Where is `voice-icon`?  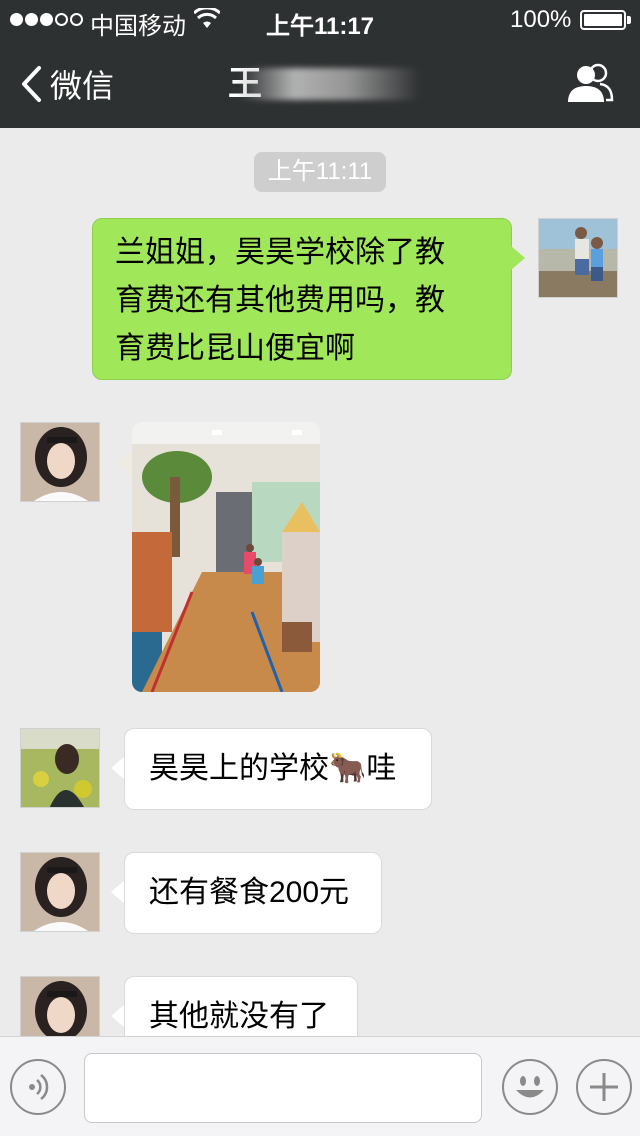
voice-icon is located at coordinates (39, 1087).